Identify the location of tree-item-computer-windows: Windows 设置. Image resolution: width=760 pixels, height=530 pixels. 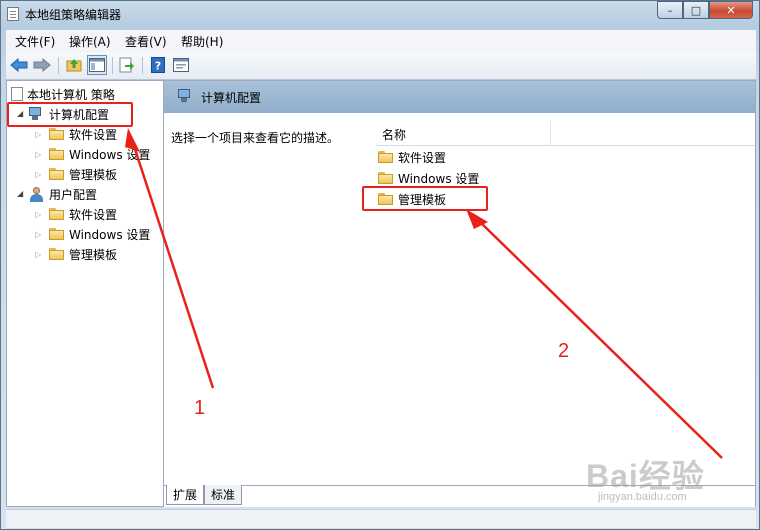
(99, 154).